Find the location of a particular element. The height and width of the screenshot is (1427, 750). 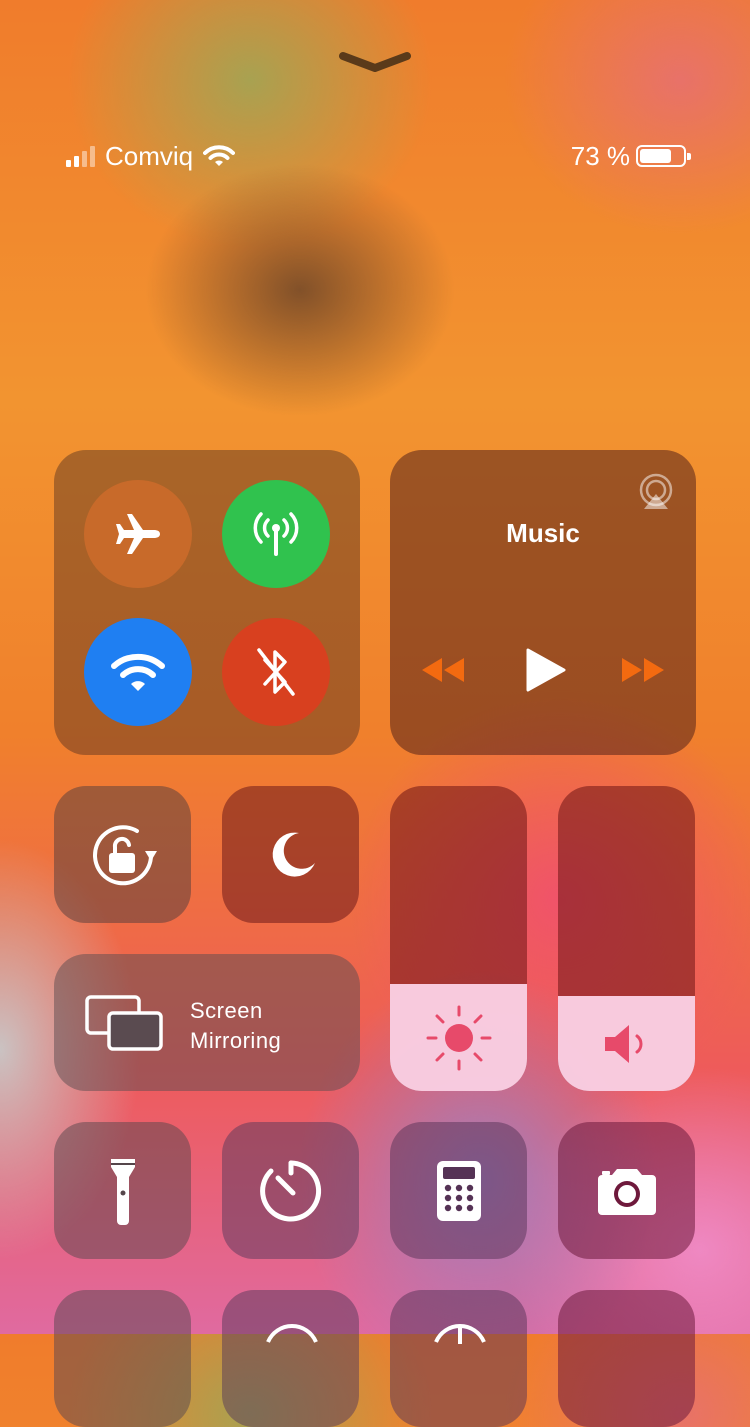

brightness-slider-fill is located at coordinates (458, 1037).